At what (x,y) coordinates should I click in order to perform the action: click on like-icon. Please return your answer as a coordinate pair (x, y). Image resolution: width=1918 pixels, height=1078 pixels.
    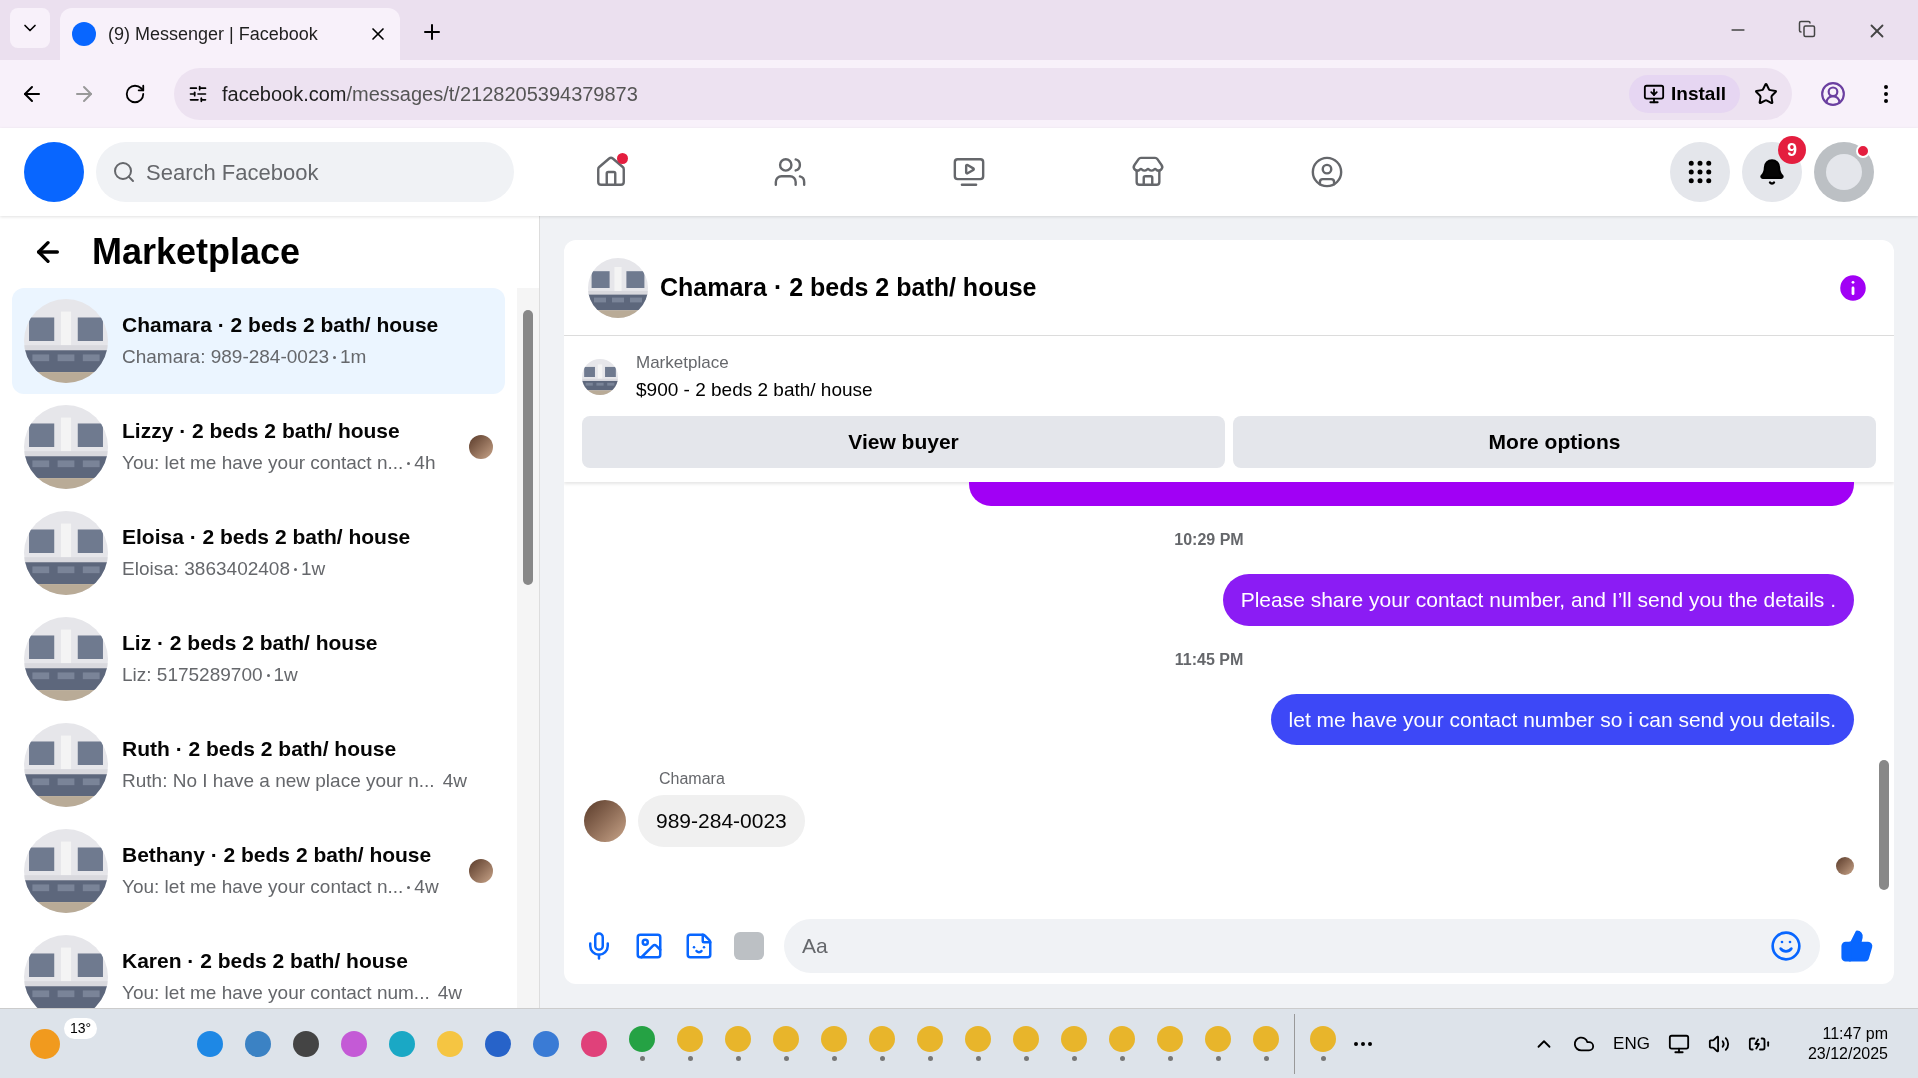
    Looking at the image, I should click on (1857, 946).